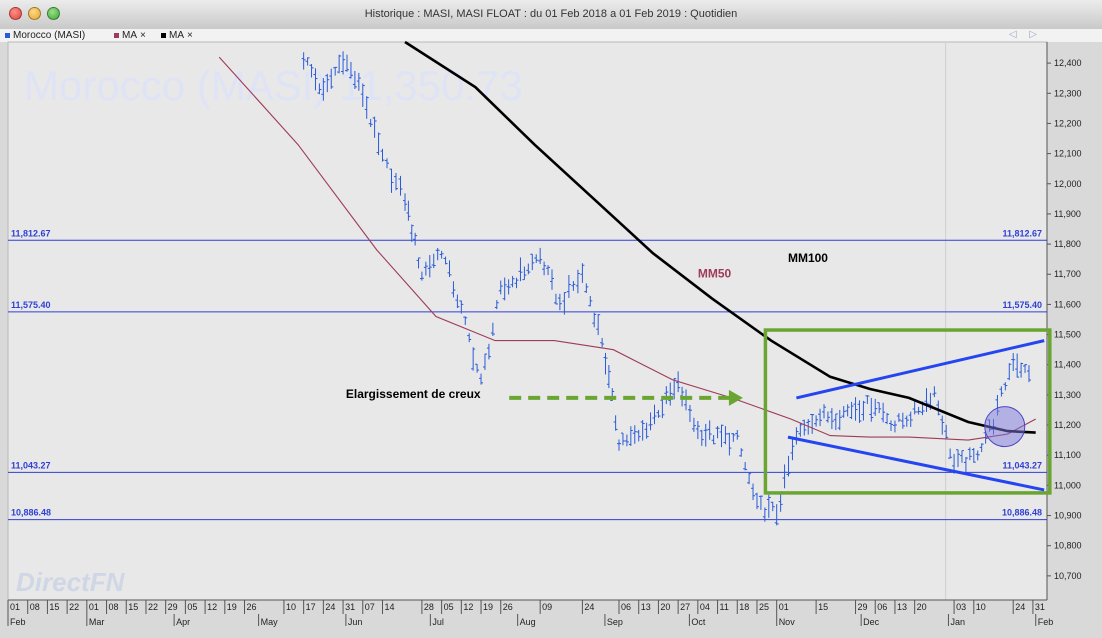  I want to click on level-label-right: 11,575.40, so click(1022, 305).